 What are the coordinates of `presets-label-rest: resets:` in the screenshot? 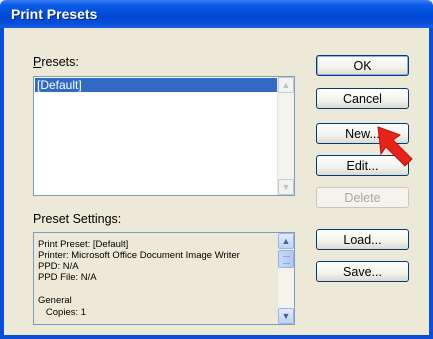 It's located at (60, 62).